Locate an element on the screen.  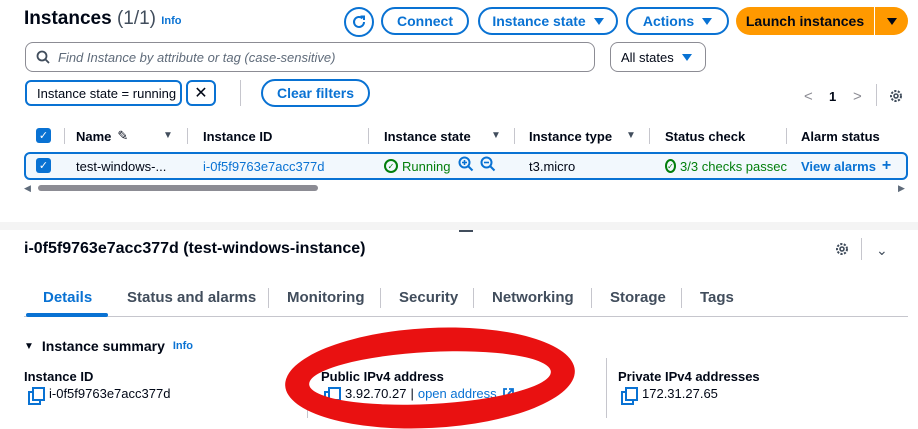
zoom-out-icon is located at coordinates (488, 164).